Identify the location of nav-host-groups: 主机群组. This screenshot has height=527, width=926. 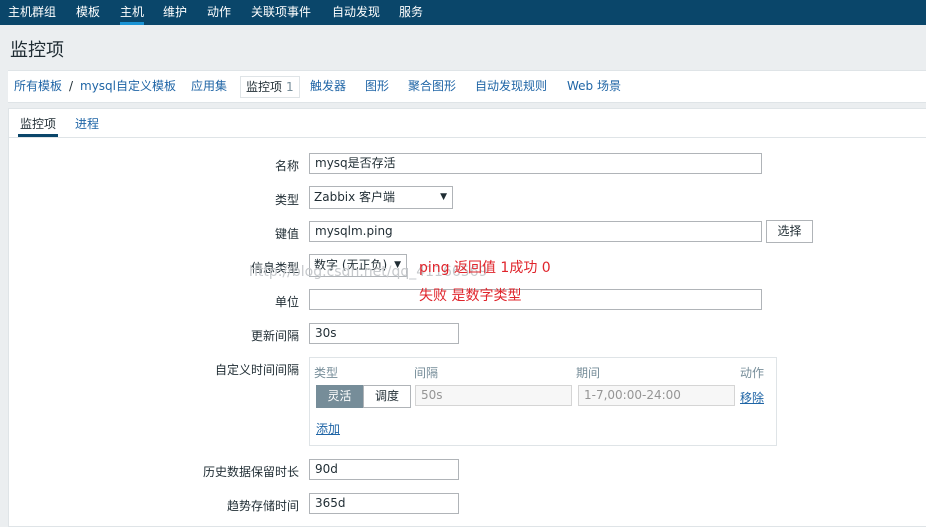
(32, 12).